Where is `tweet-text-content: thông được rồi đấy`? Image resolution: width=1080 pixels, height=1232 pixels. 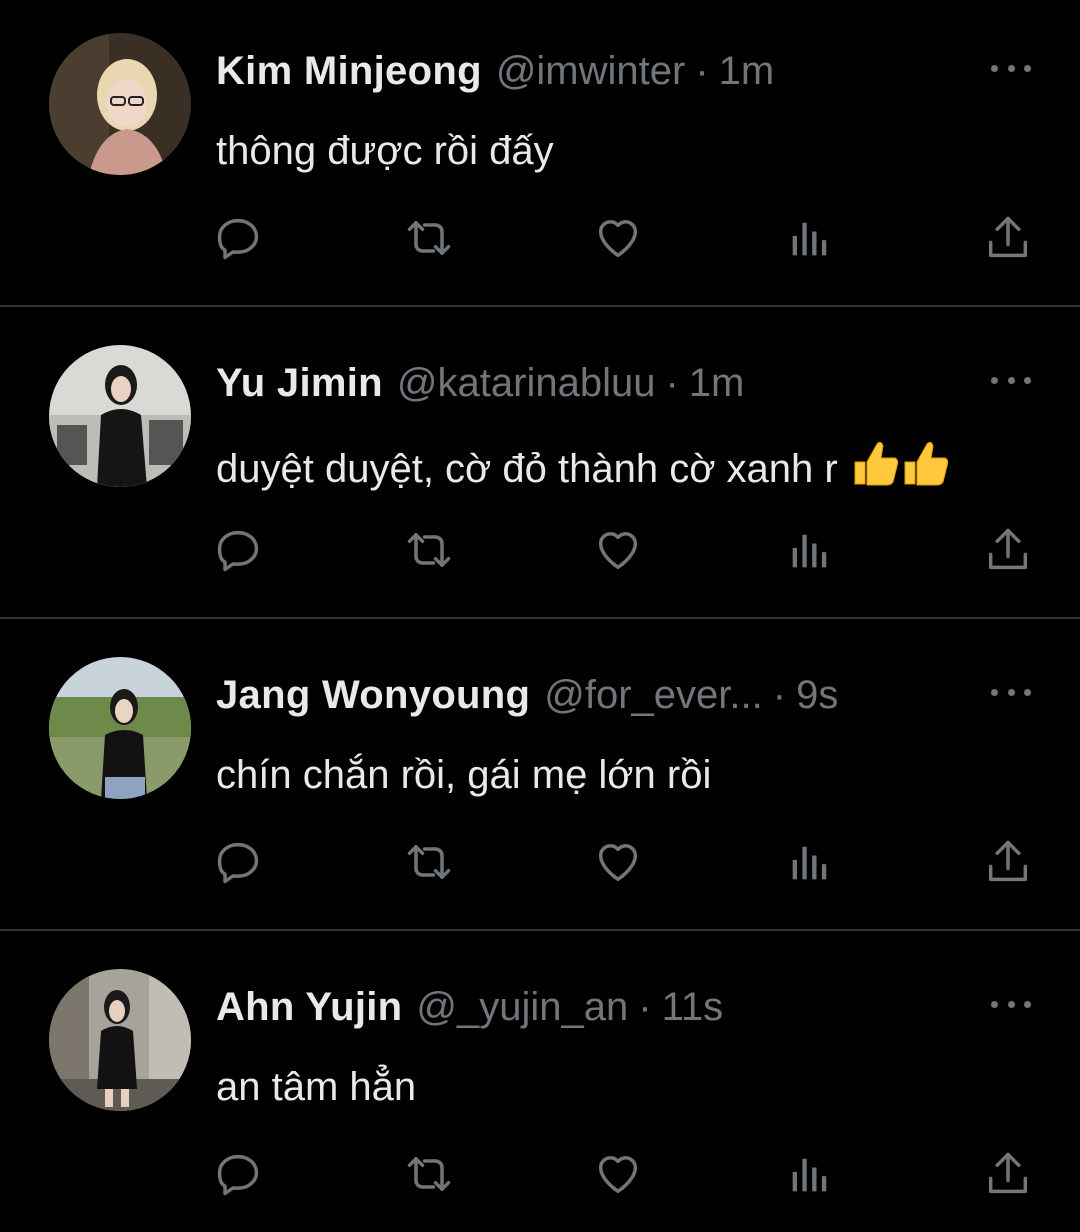 tweet-text-content: thông được rồi đấy is located at coordinates (385, 151).